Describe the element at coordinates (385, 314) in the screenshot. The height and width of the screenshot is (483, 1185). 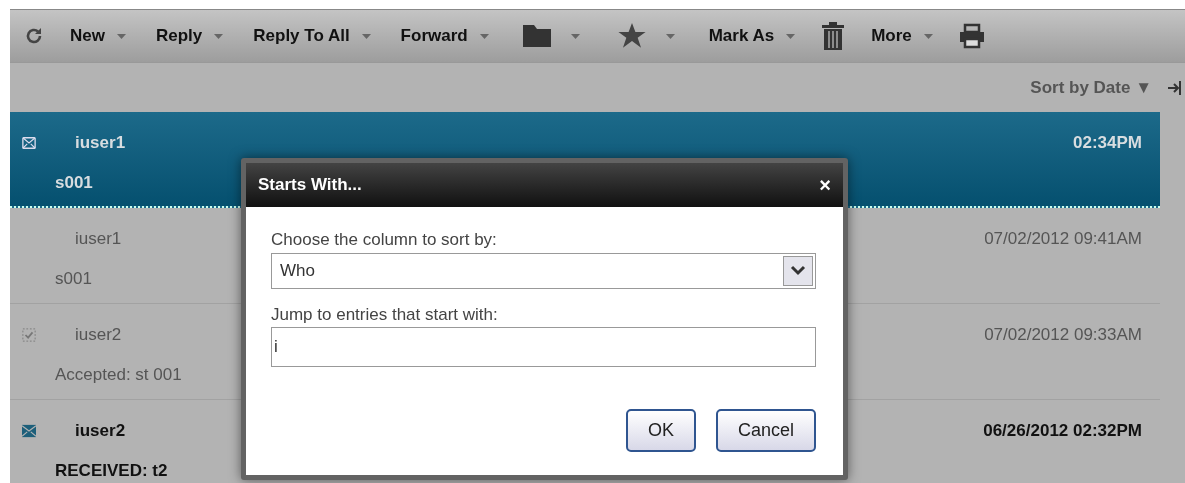
I see `field-label: Jump to entries that start with:` at that location.